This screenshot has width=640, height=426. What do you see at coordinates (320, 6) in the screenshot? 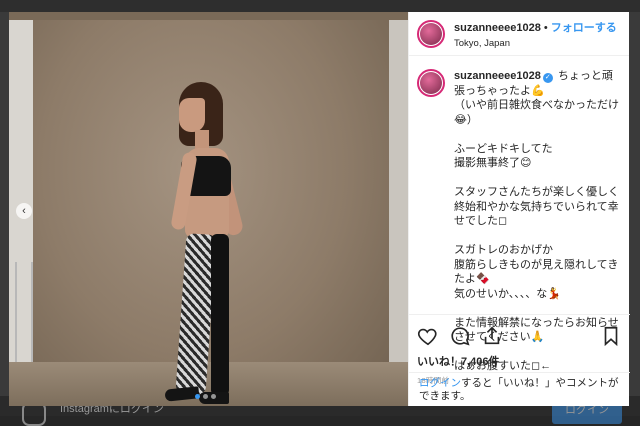
I see `backdrop-top-strip` at bounding box center [320, 6].